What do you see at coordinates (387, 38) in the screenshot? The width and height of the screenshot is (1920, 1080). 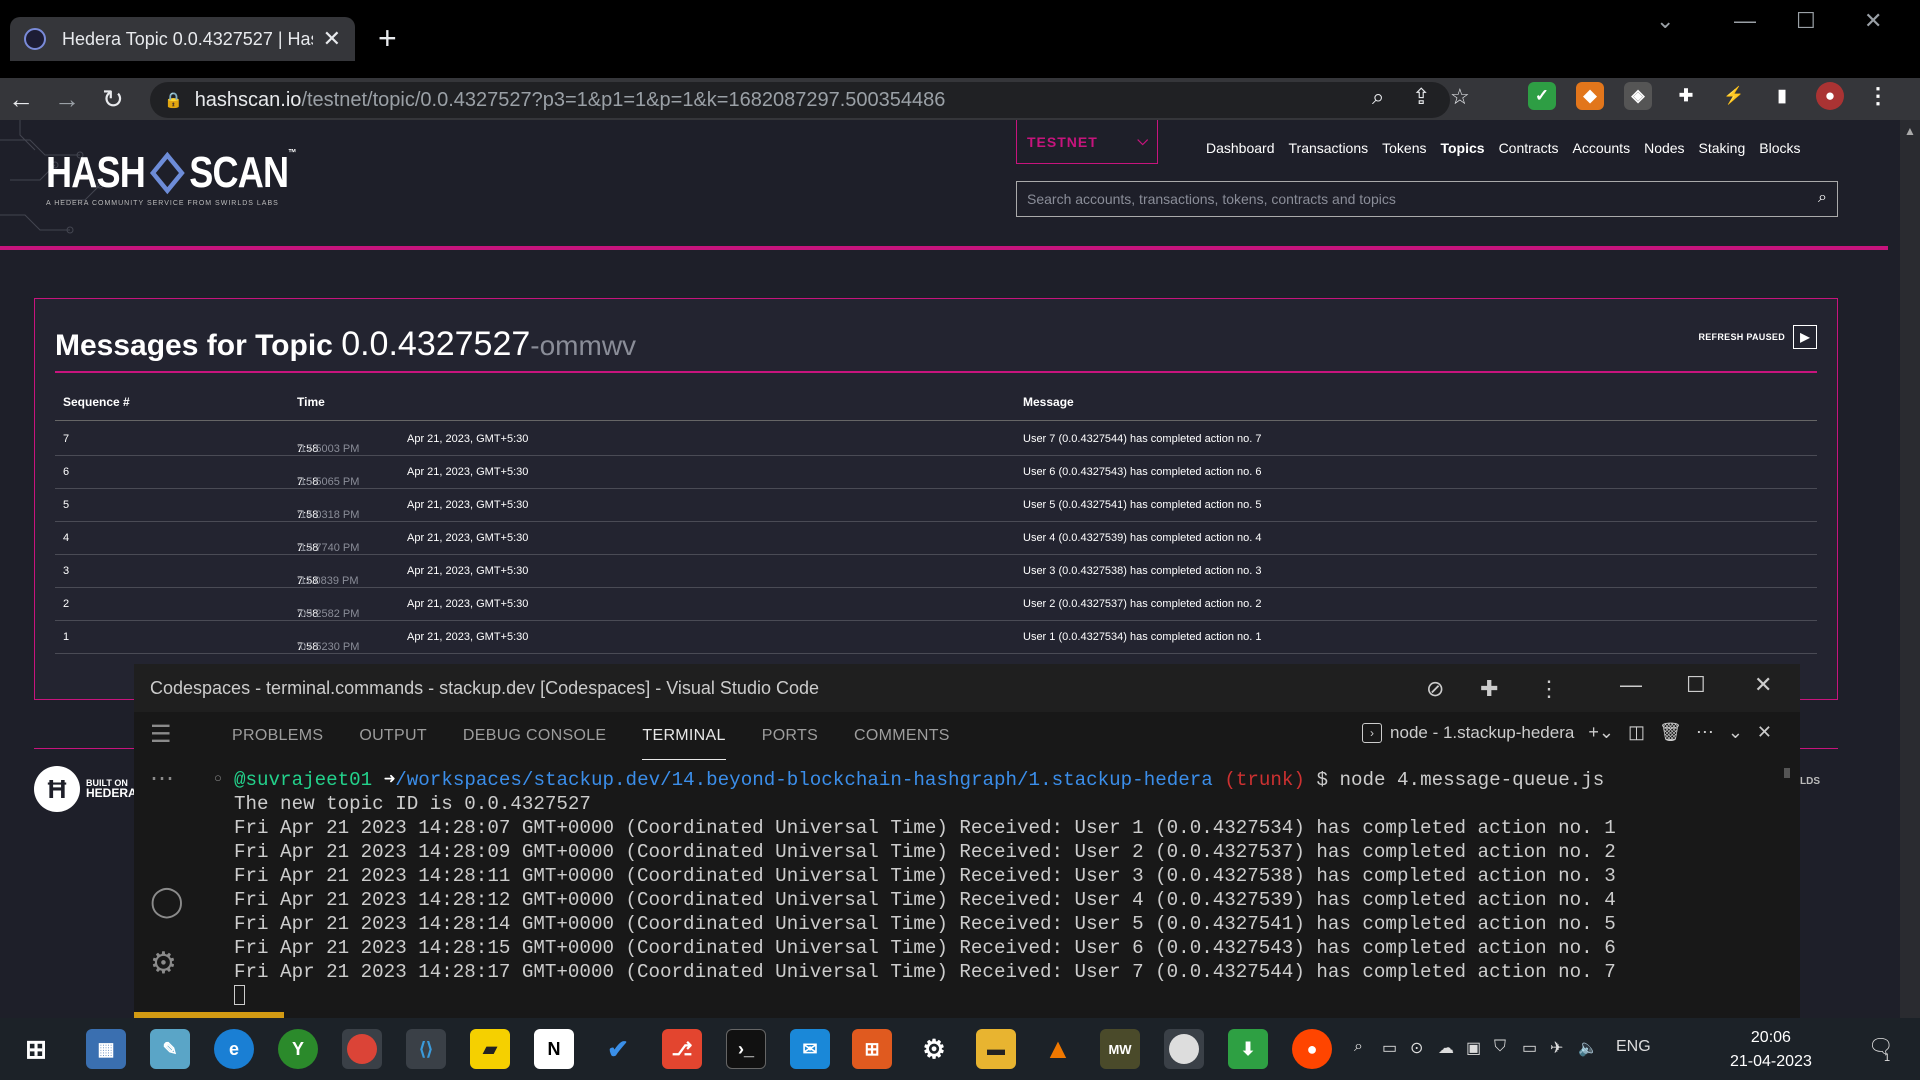 I see `new-tab-icon: +` at bounding box center [387, 38].